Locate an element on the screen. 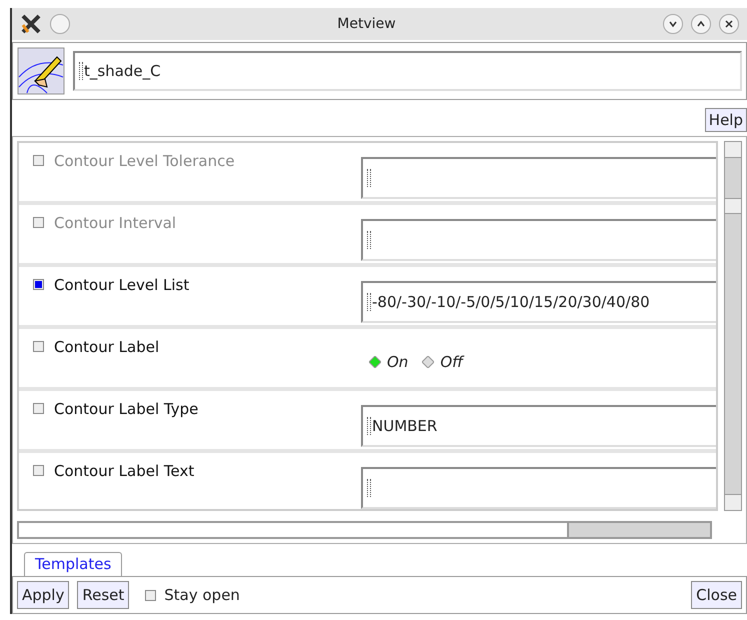  window-title: Metview is located at coordinates (366, 24).